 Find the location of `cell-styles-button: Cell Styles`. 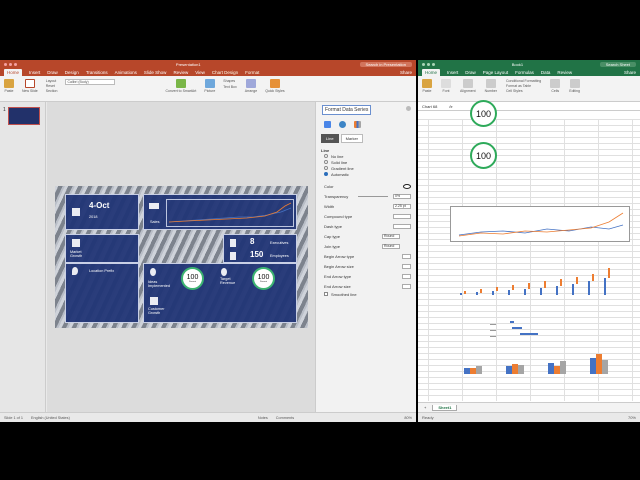

cell-styles-button: Cell Styles is located at coordinates (523, 91).